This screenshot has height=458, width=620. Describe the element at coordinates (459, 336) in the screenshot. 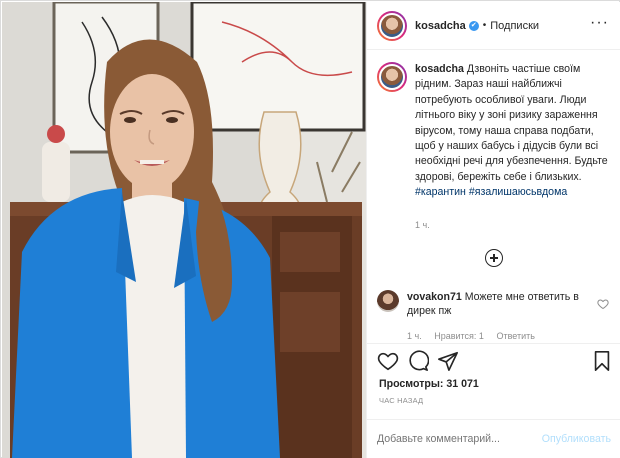

I see `comment-likes-count: Нравится: 1` at that location.